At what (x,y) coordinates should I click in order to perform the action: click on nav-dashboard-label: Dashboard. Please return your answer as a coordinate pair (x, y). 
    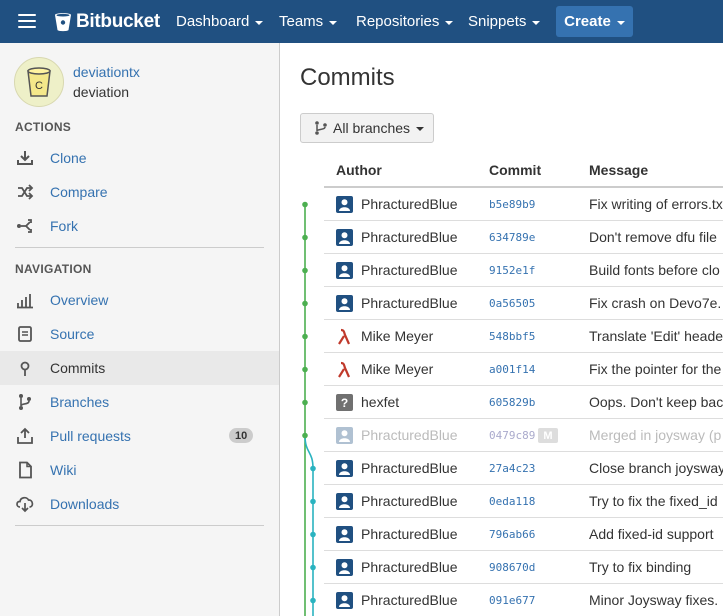
    Looking at the image, I should click on (213, 21).